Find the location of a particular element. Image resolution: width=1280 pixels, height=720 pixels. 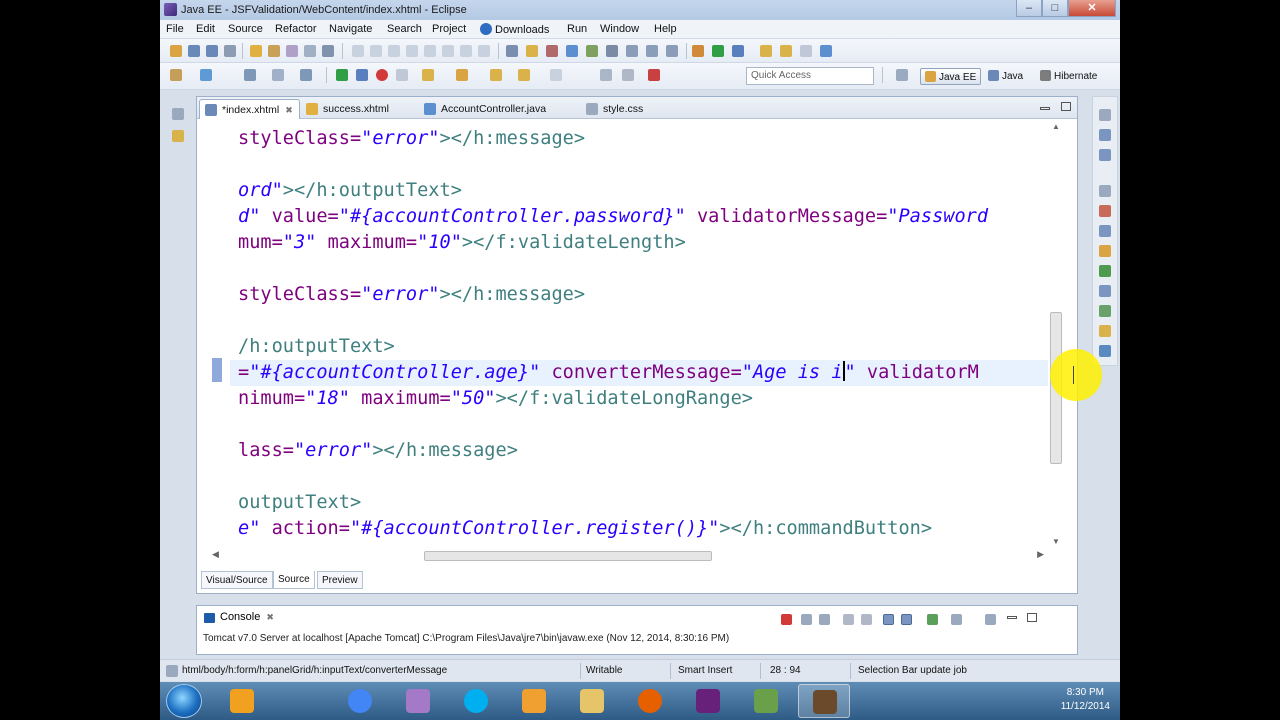

scroll-right-icon: ▶ is located at coordinates (1040, 554).